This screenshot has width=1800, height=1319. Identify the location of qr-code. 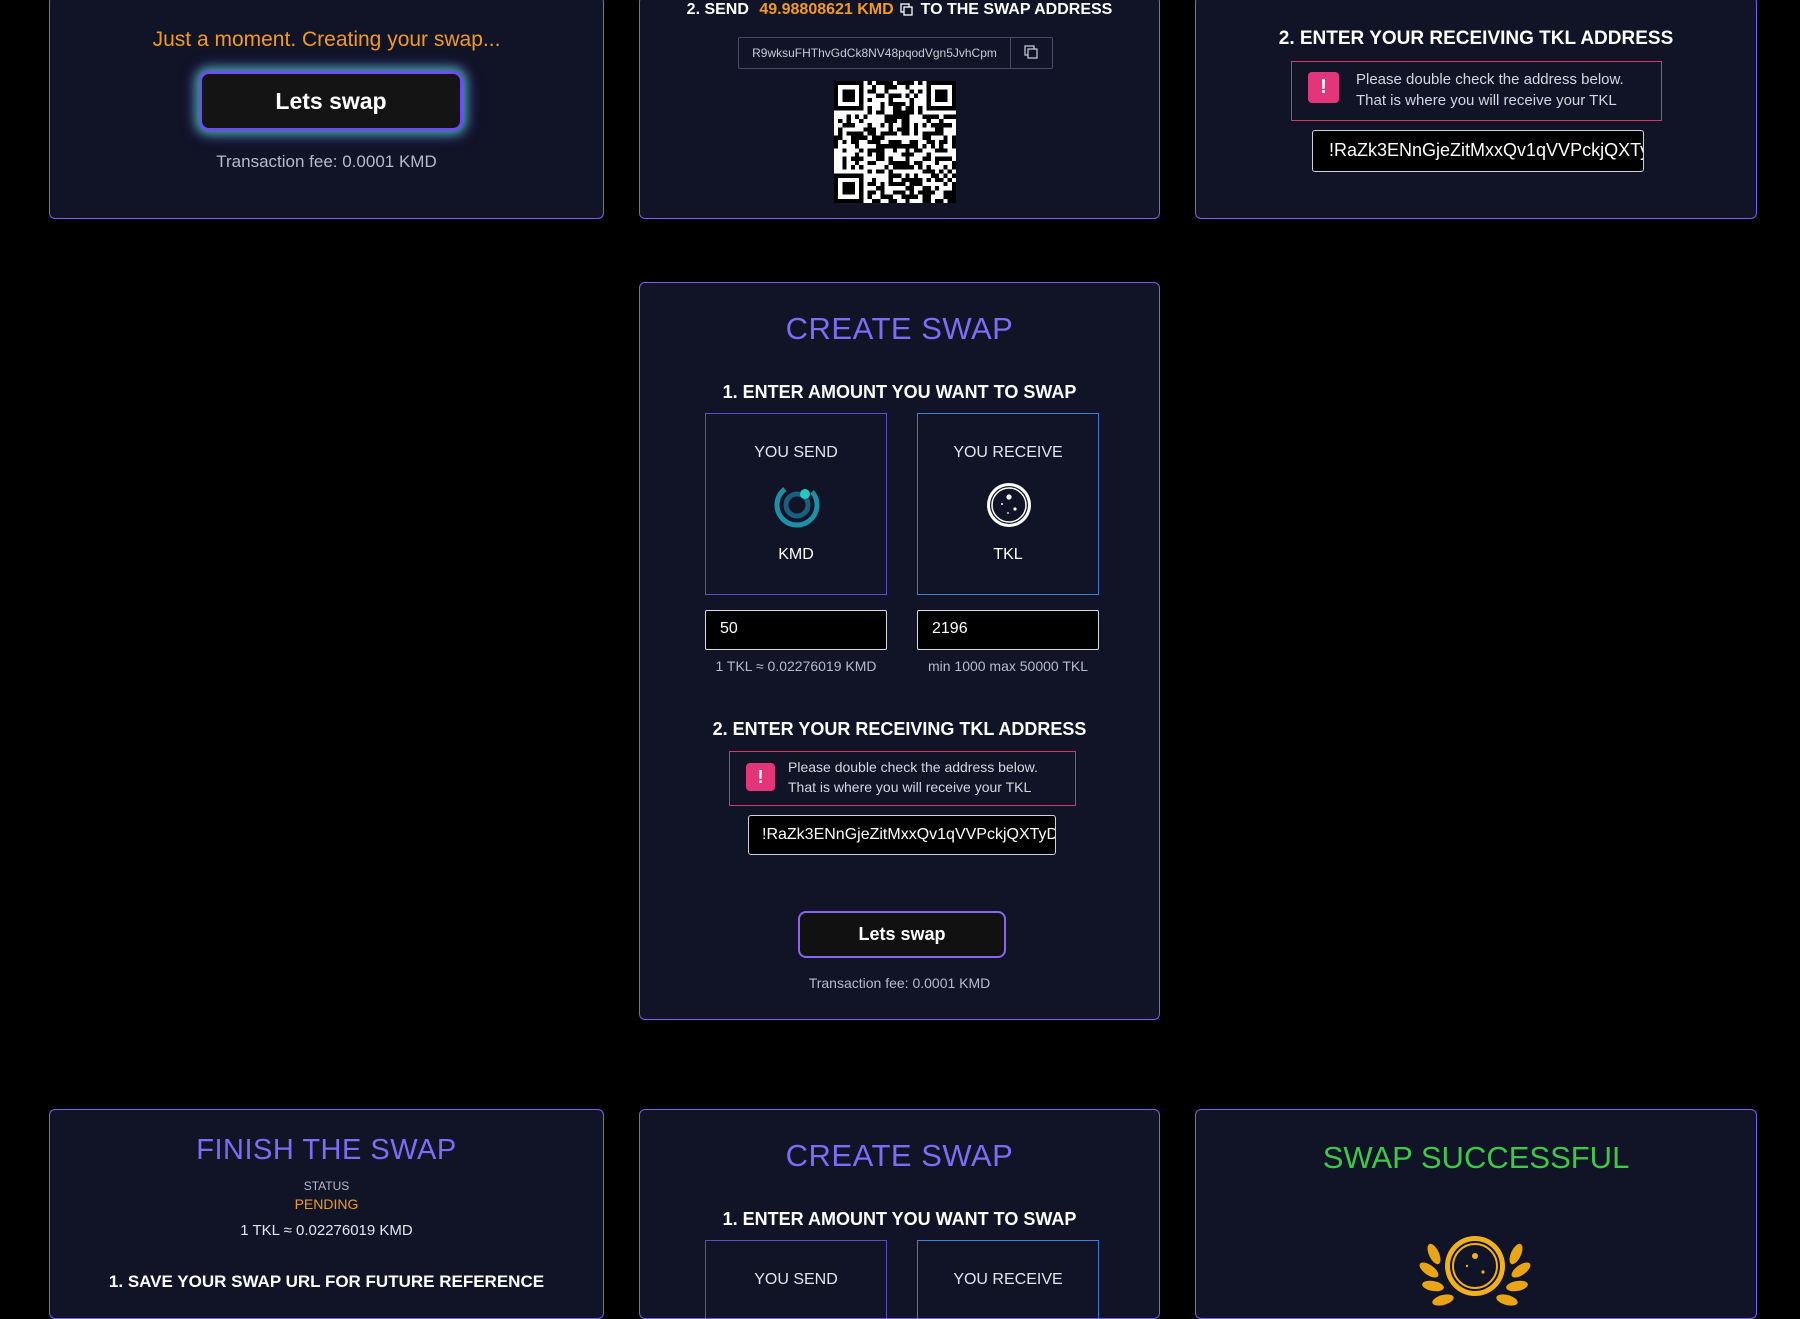
(895, 142).